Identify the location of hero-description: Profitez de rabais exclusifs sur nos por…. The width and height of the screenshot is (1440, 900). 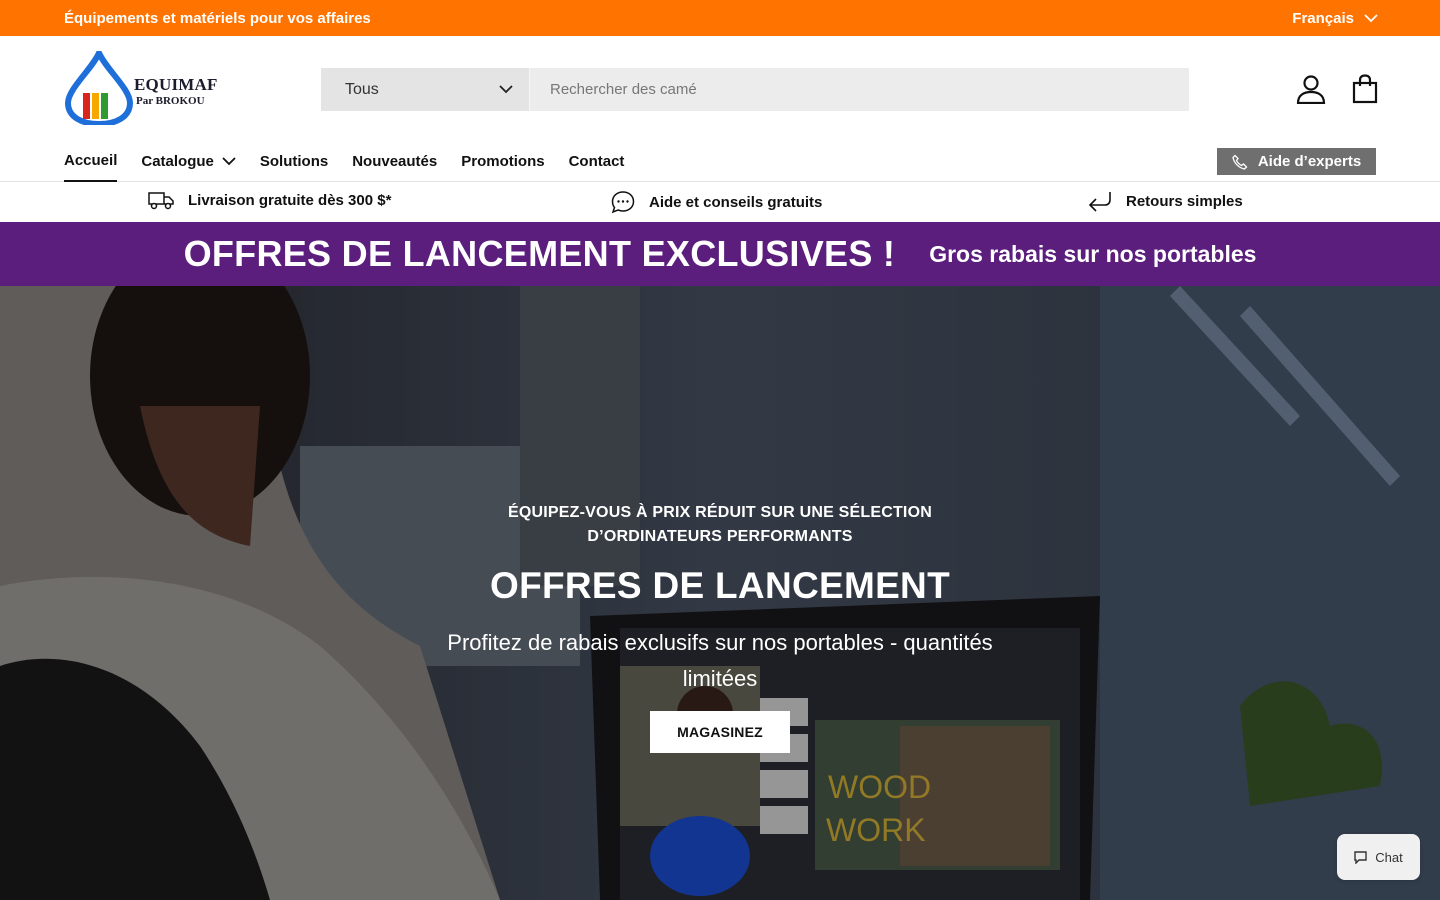
(720, 660).